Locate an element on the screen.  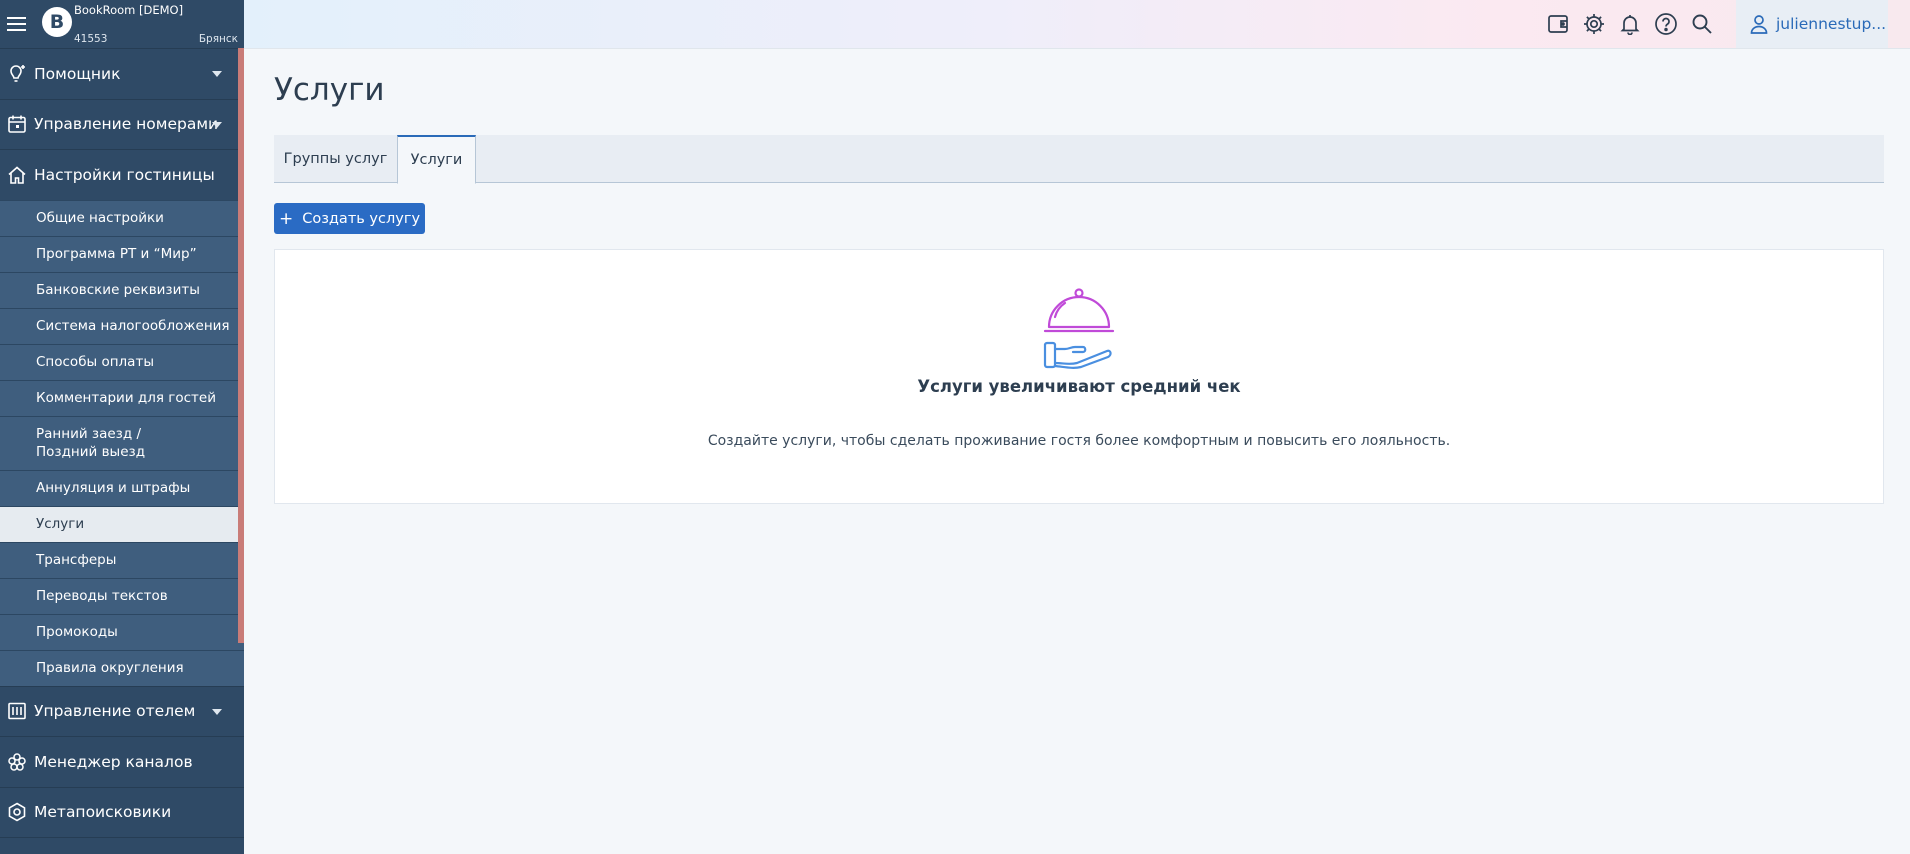
plus-icon: + is located at coordinates (286, 218).